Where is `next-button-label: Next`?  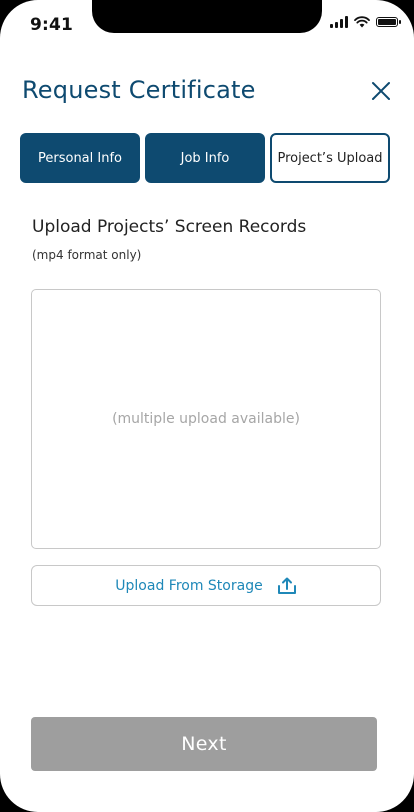 next-button-label: Next is located at coordinates (204, 744).